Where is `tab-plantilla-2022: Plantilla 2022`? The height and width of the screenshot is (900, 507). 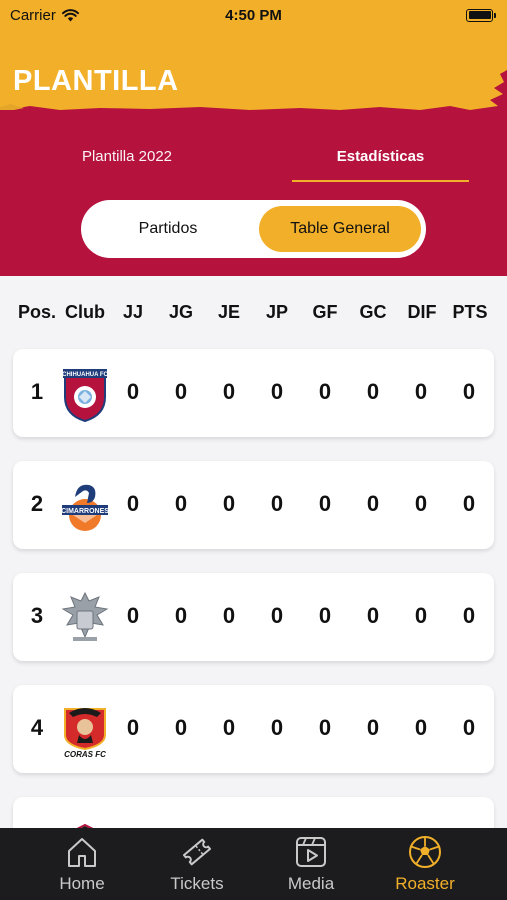 tab-plantilla-2022: Plantilla 2022 is located at coordinates (127, 162).